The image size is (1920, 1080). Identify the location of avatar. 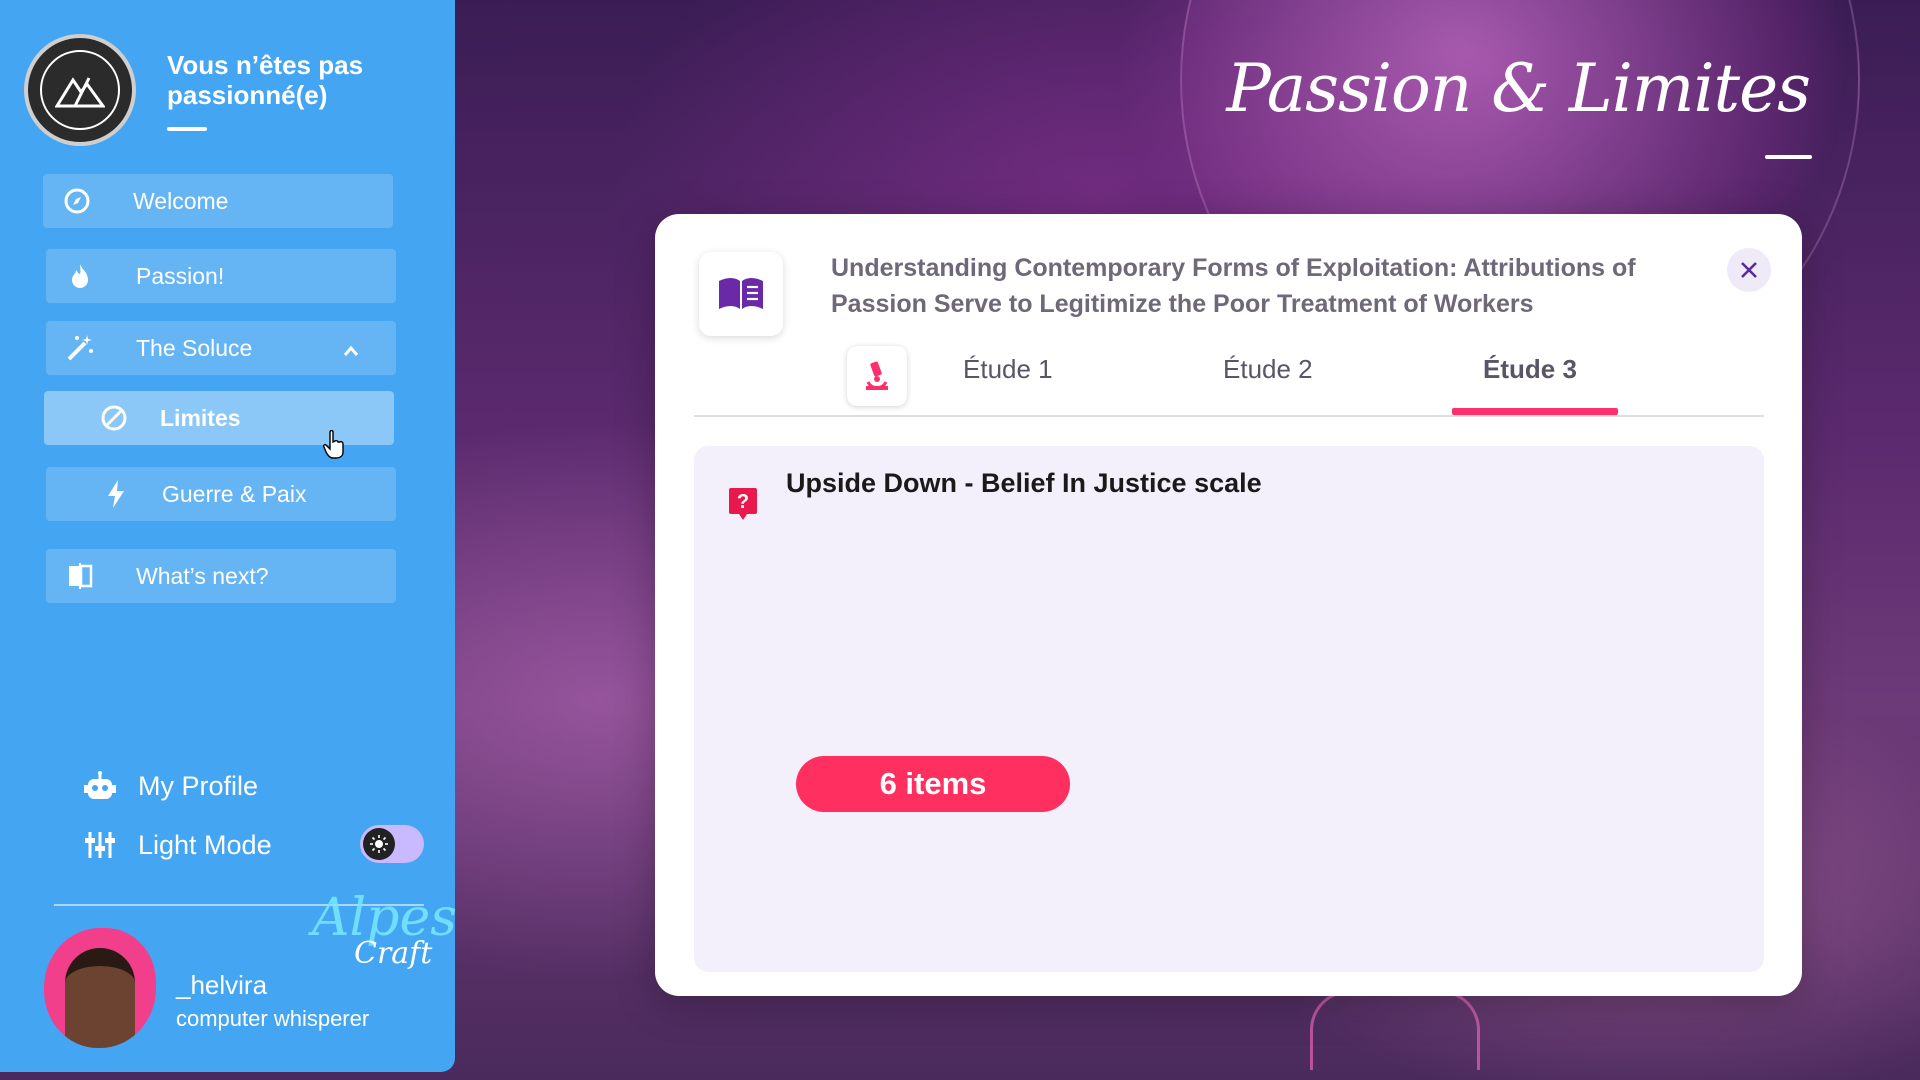
(100, 988).